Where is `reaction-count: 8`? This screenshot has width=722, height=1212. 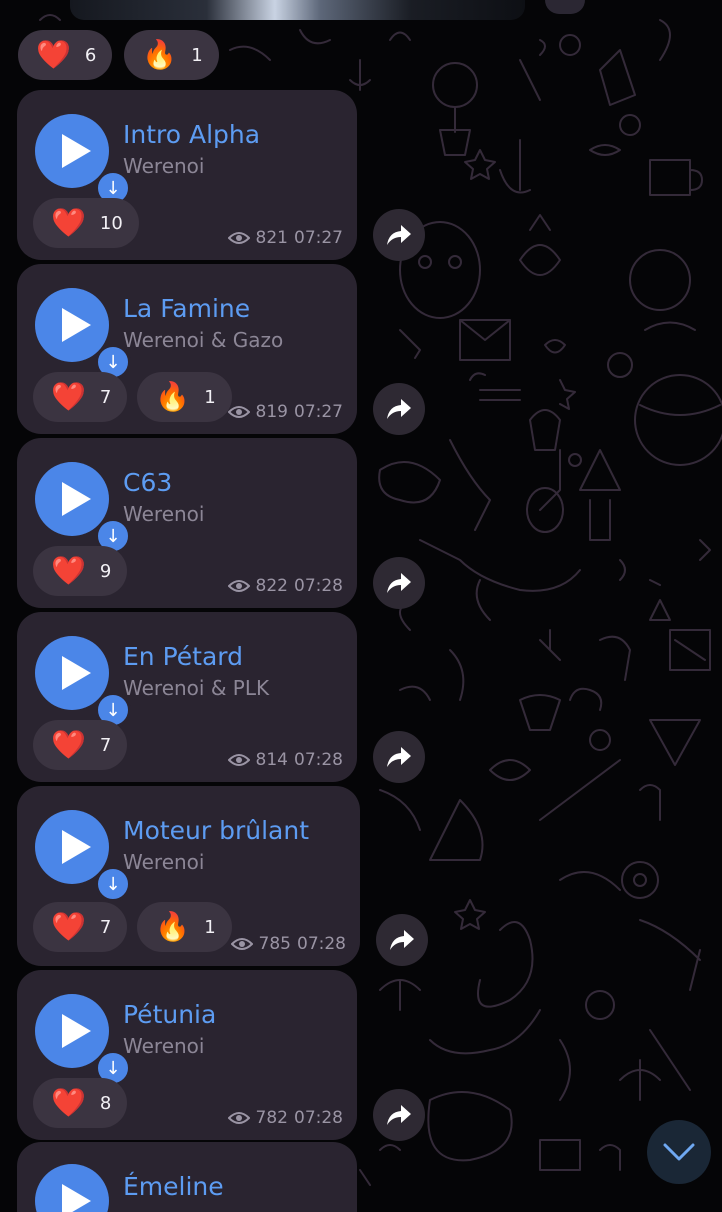
reaction-count: 8 is located at coordinates (105, 1103).